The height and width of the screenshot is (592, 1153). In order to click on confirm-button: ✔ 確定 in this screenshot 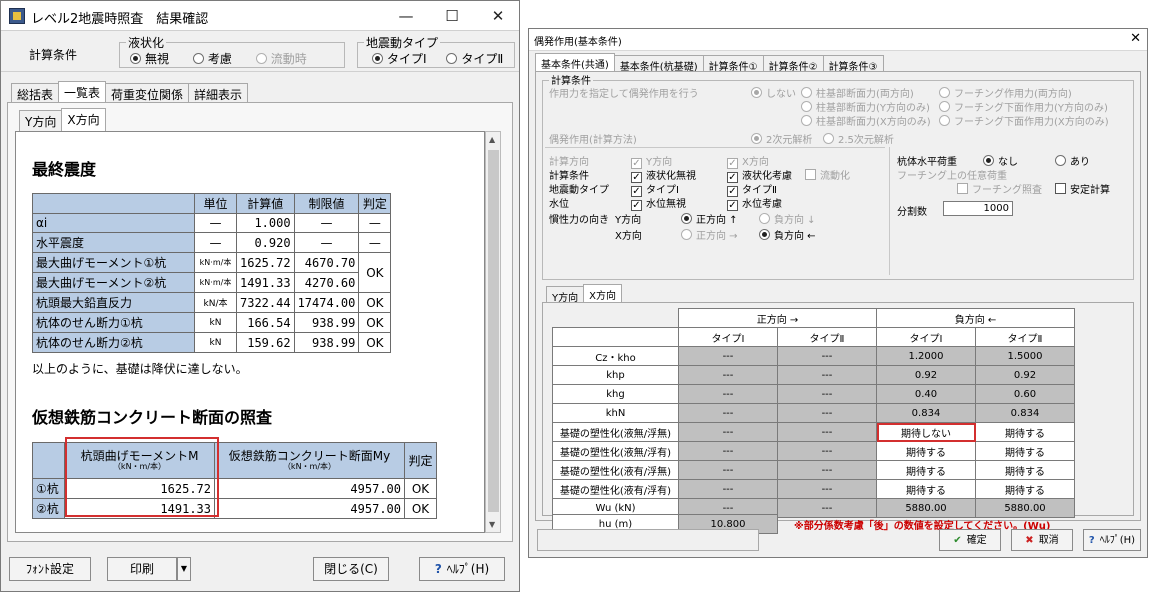, I will do `click(970, 540)`.